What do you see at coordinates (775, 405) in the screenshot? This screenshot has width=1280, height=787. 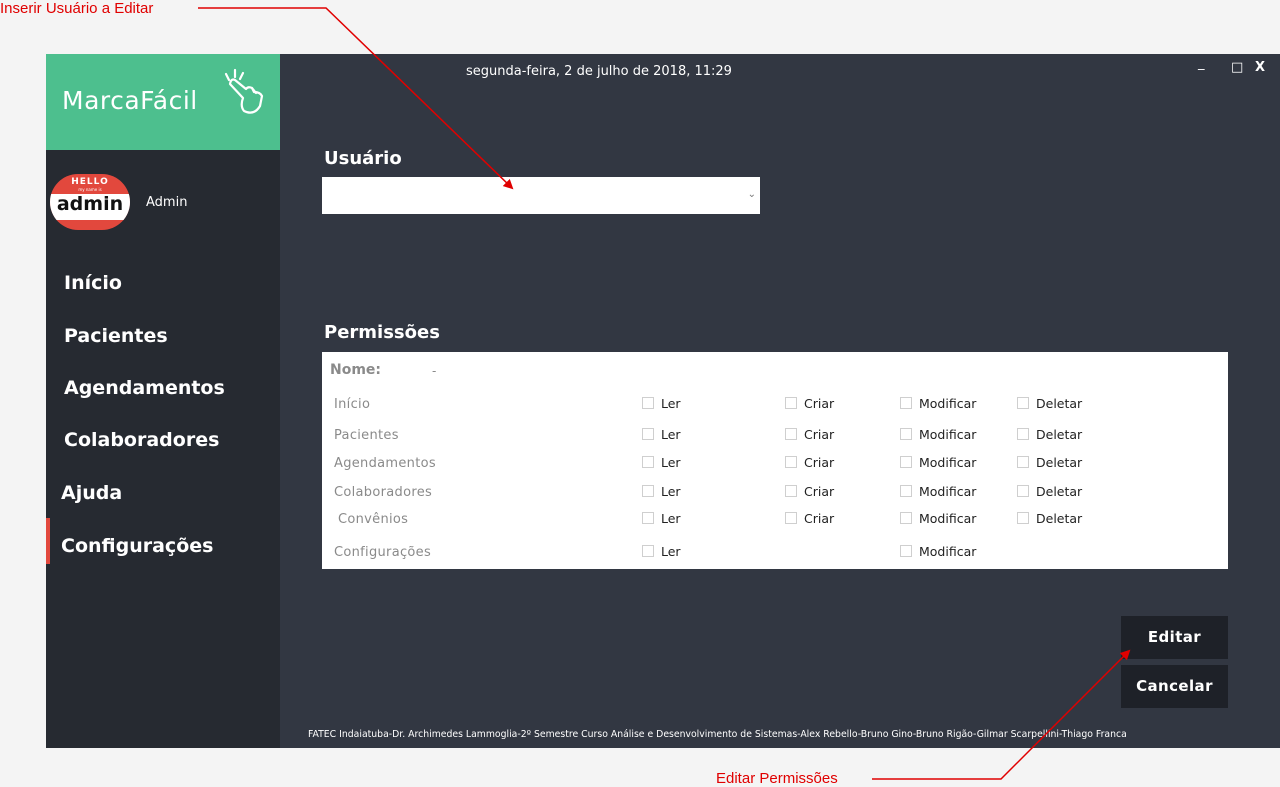 I see `permission-row-inicio: Início Ler Criar Modificar Deletar` at bounding box center [775, 405].